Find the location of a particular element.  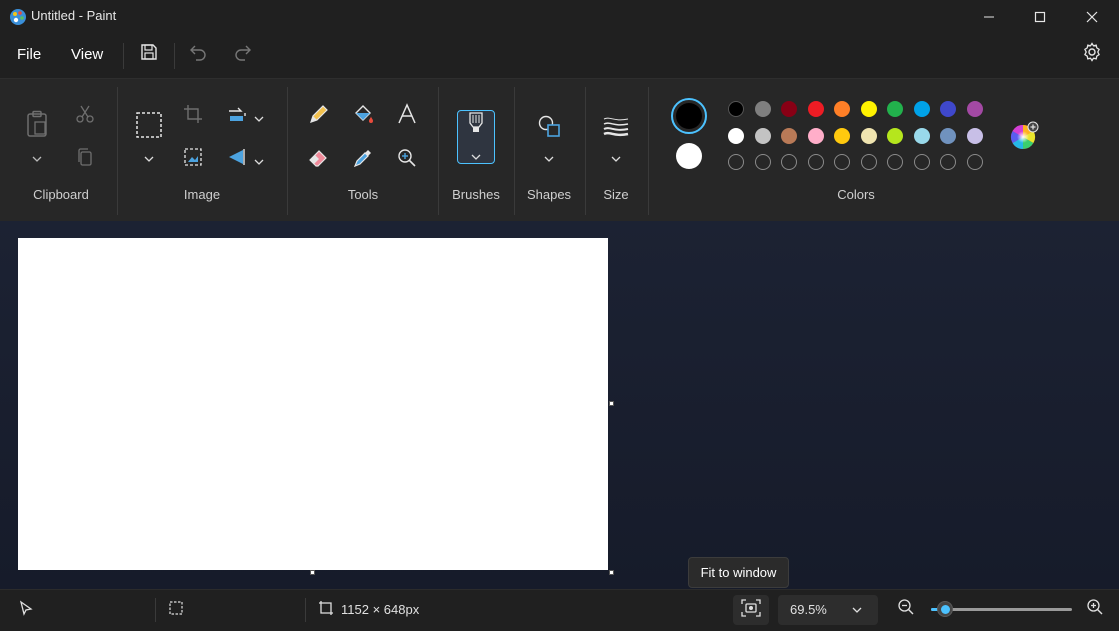

redo-button is located at coordinates (242, 54).